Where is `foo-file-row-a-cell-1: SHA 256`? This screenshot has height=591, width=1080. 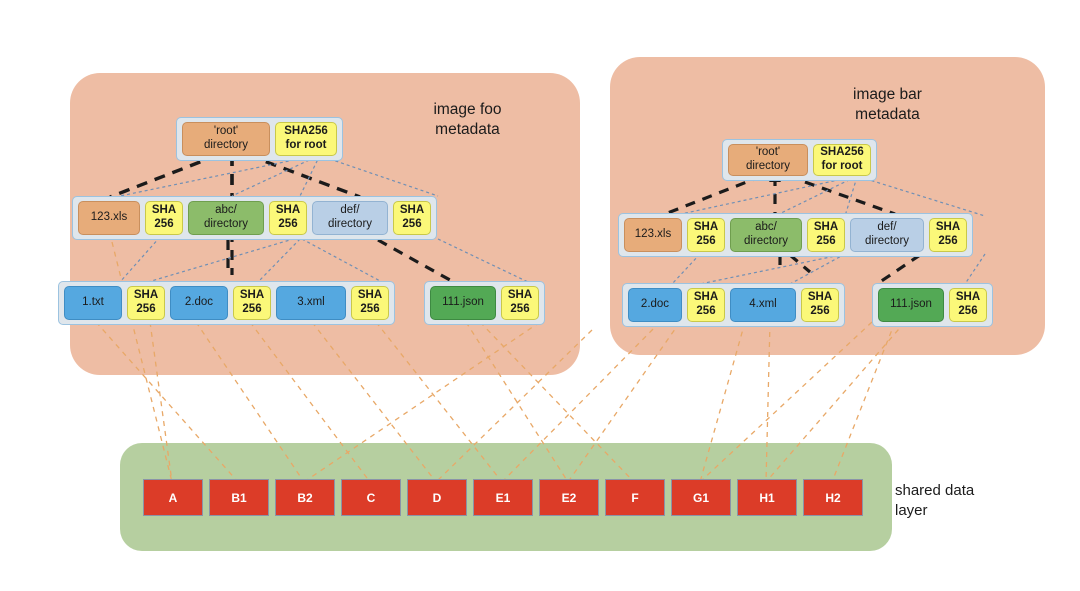
foo-file-row-a-cell-1: SHA 256 is located at coordinates (146, 303).